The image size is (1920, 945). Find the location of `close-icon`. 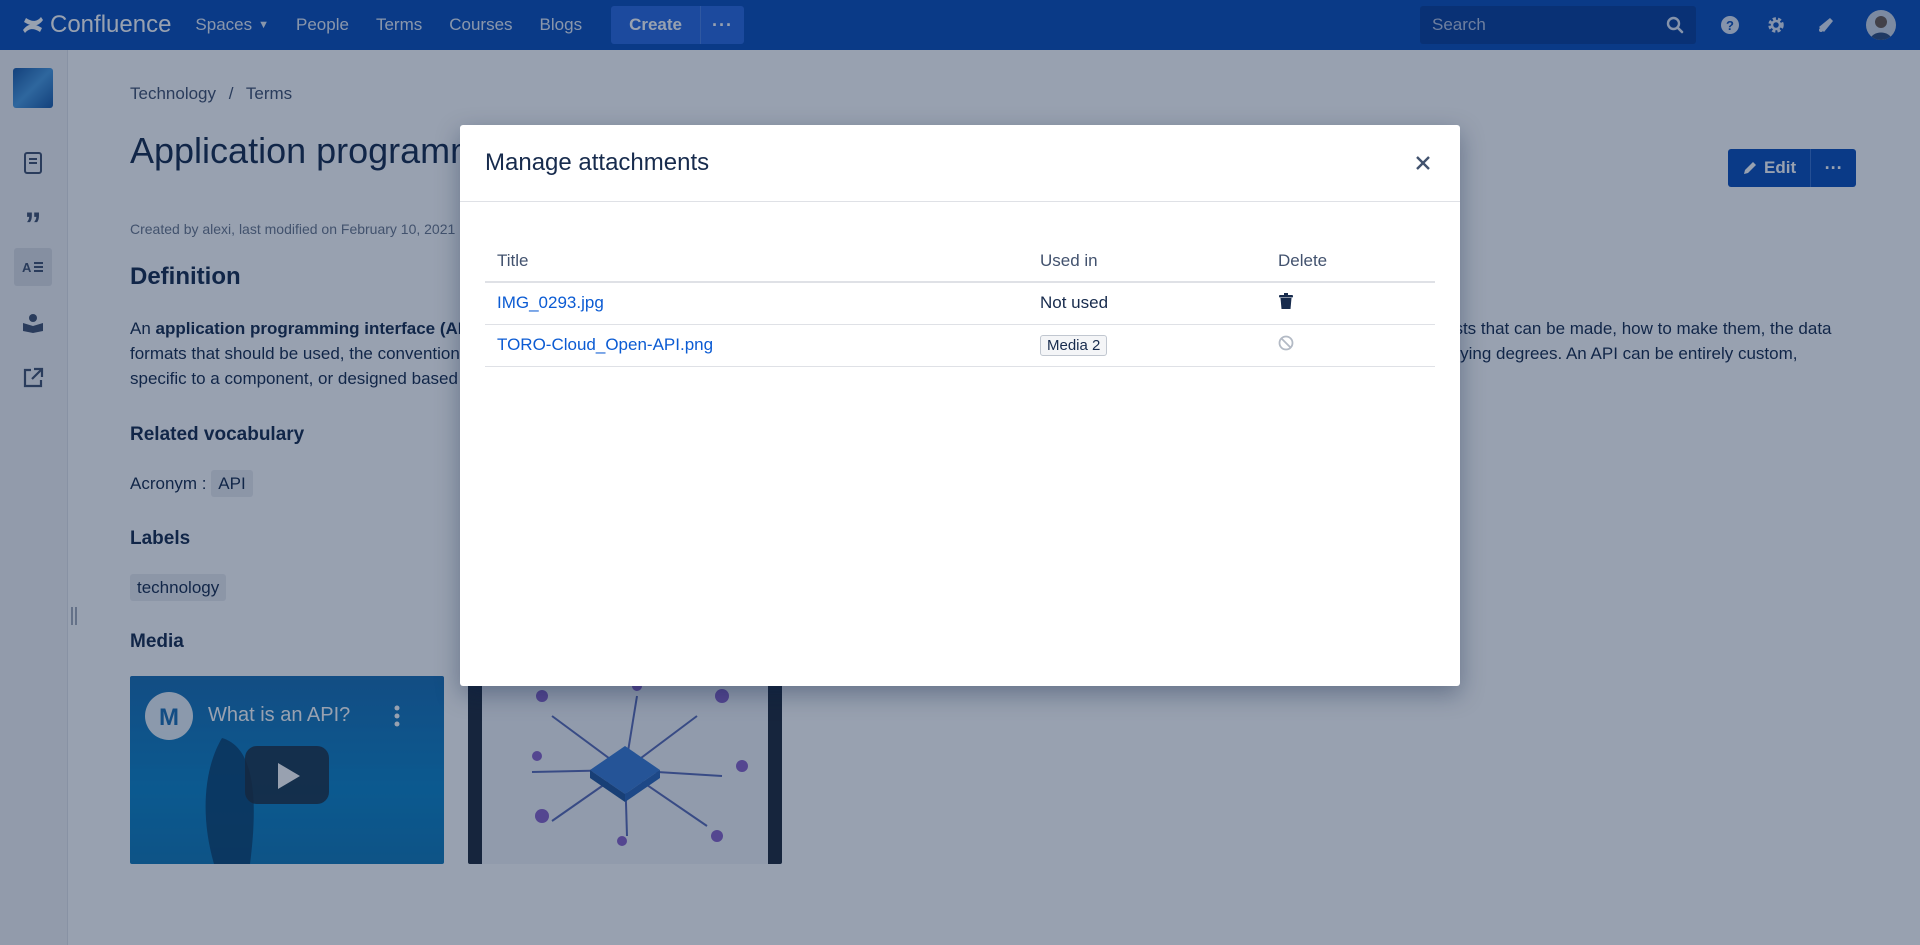

close-icon is located at coordinates (1423, 163).